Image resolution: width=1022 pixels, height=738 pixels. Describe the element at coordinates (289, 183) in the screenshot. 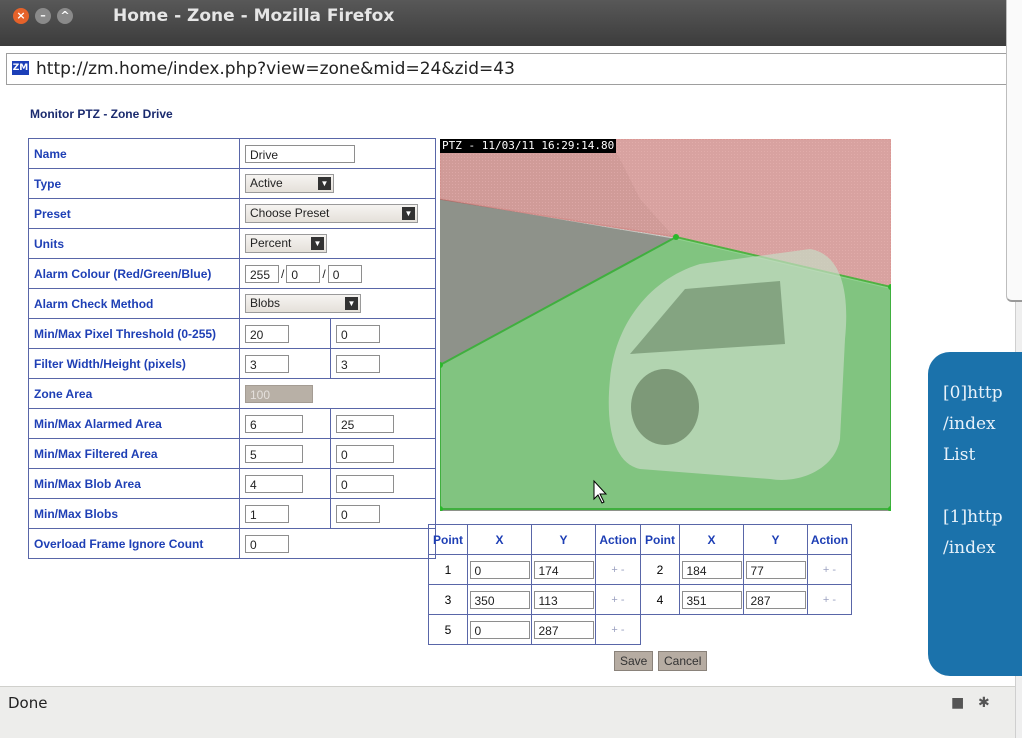

I see `type-select: Active ▼` at that location.